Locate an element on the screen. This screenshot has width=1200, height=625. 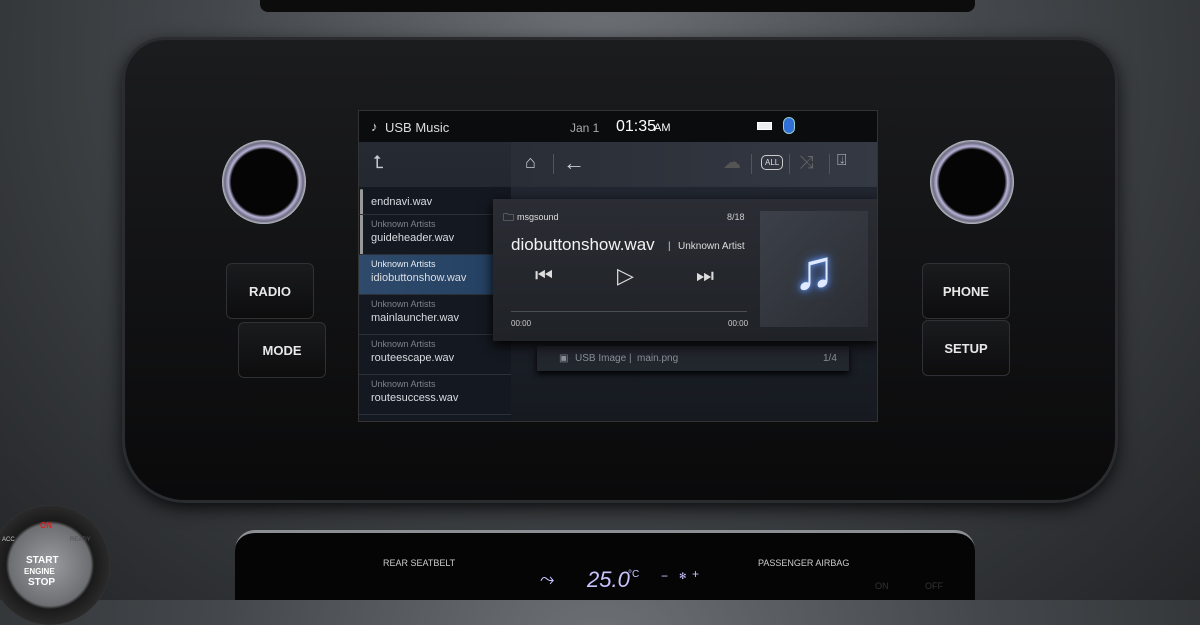
track-artist: Unknown Artist is located at coordinates (711, 246).